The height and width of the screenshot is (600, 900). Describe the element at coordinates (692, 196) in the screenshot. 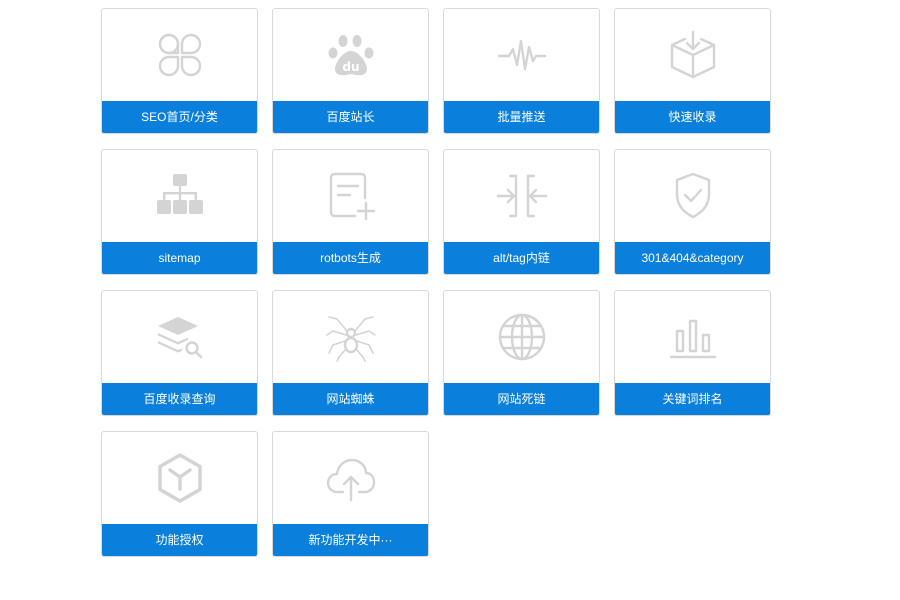

I see `shield-check-icon` at that location.